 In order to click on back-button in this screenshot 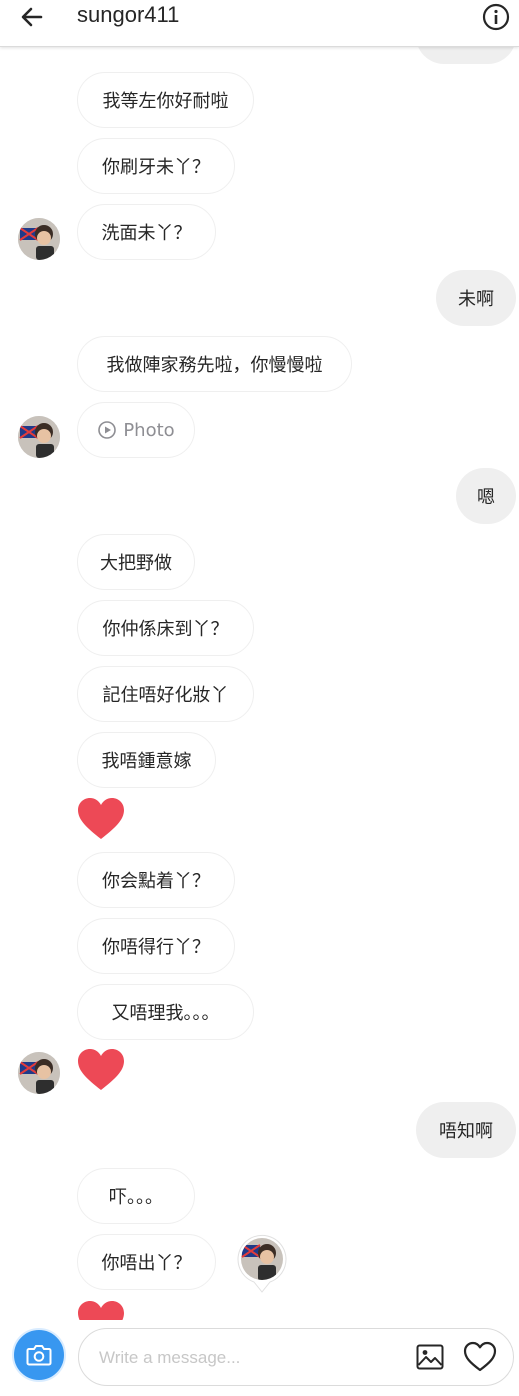, I will do `click(32, 17)`.